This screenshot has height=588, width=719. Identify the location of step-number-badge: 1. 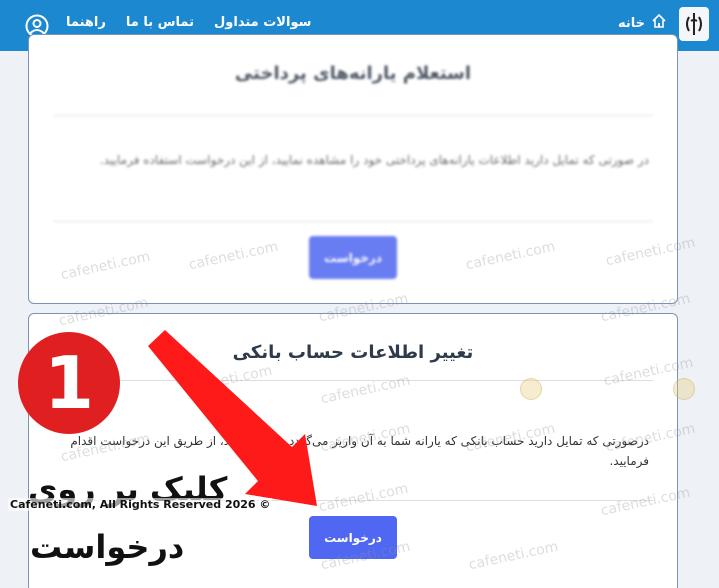
(69, 383).